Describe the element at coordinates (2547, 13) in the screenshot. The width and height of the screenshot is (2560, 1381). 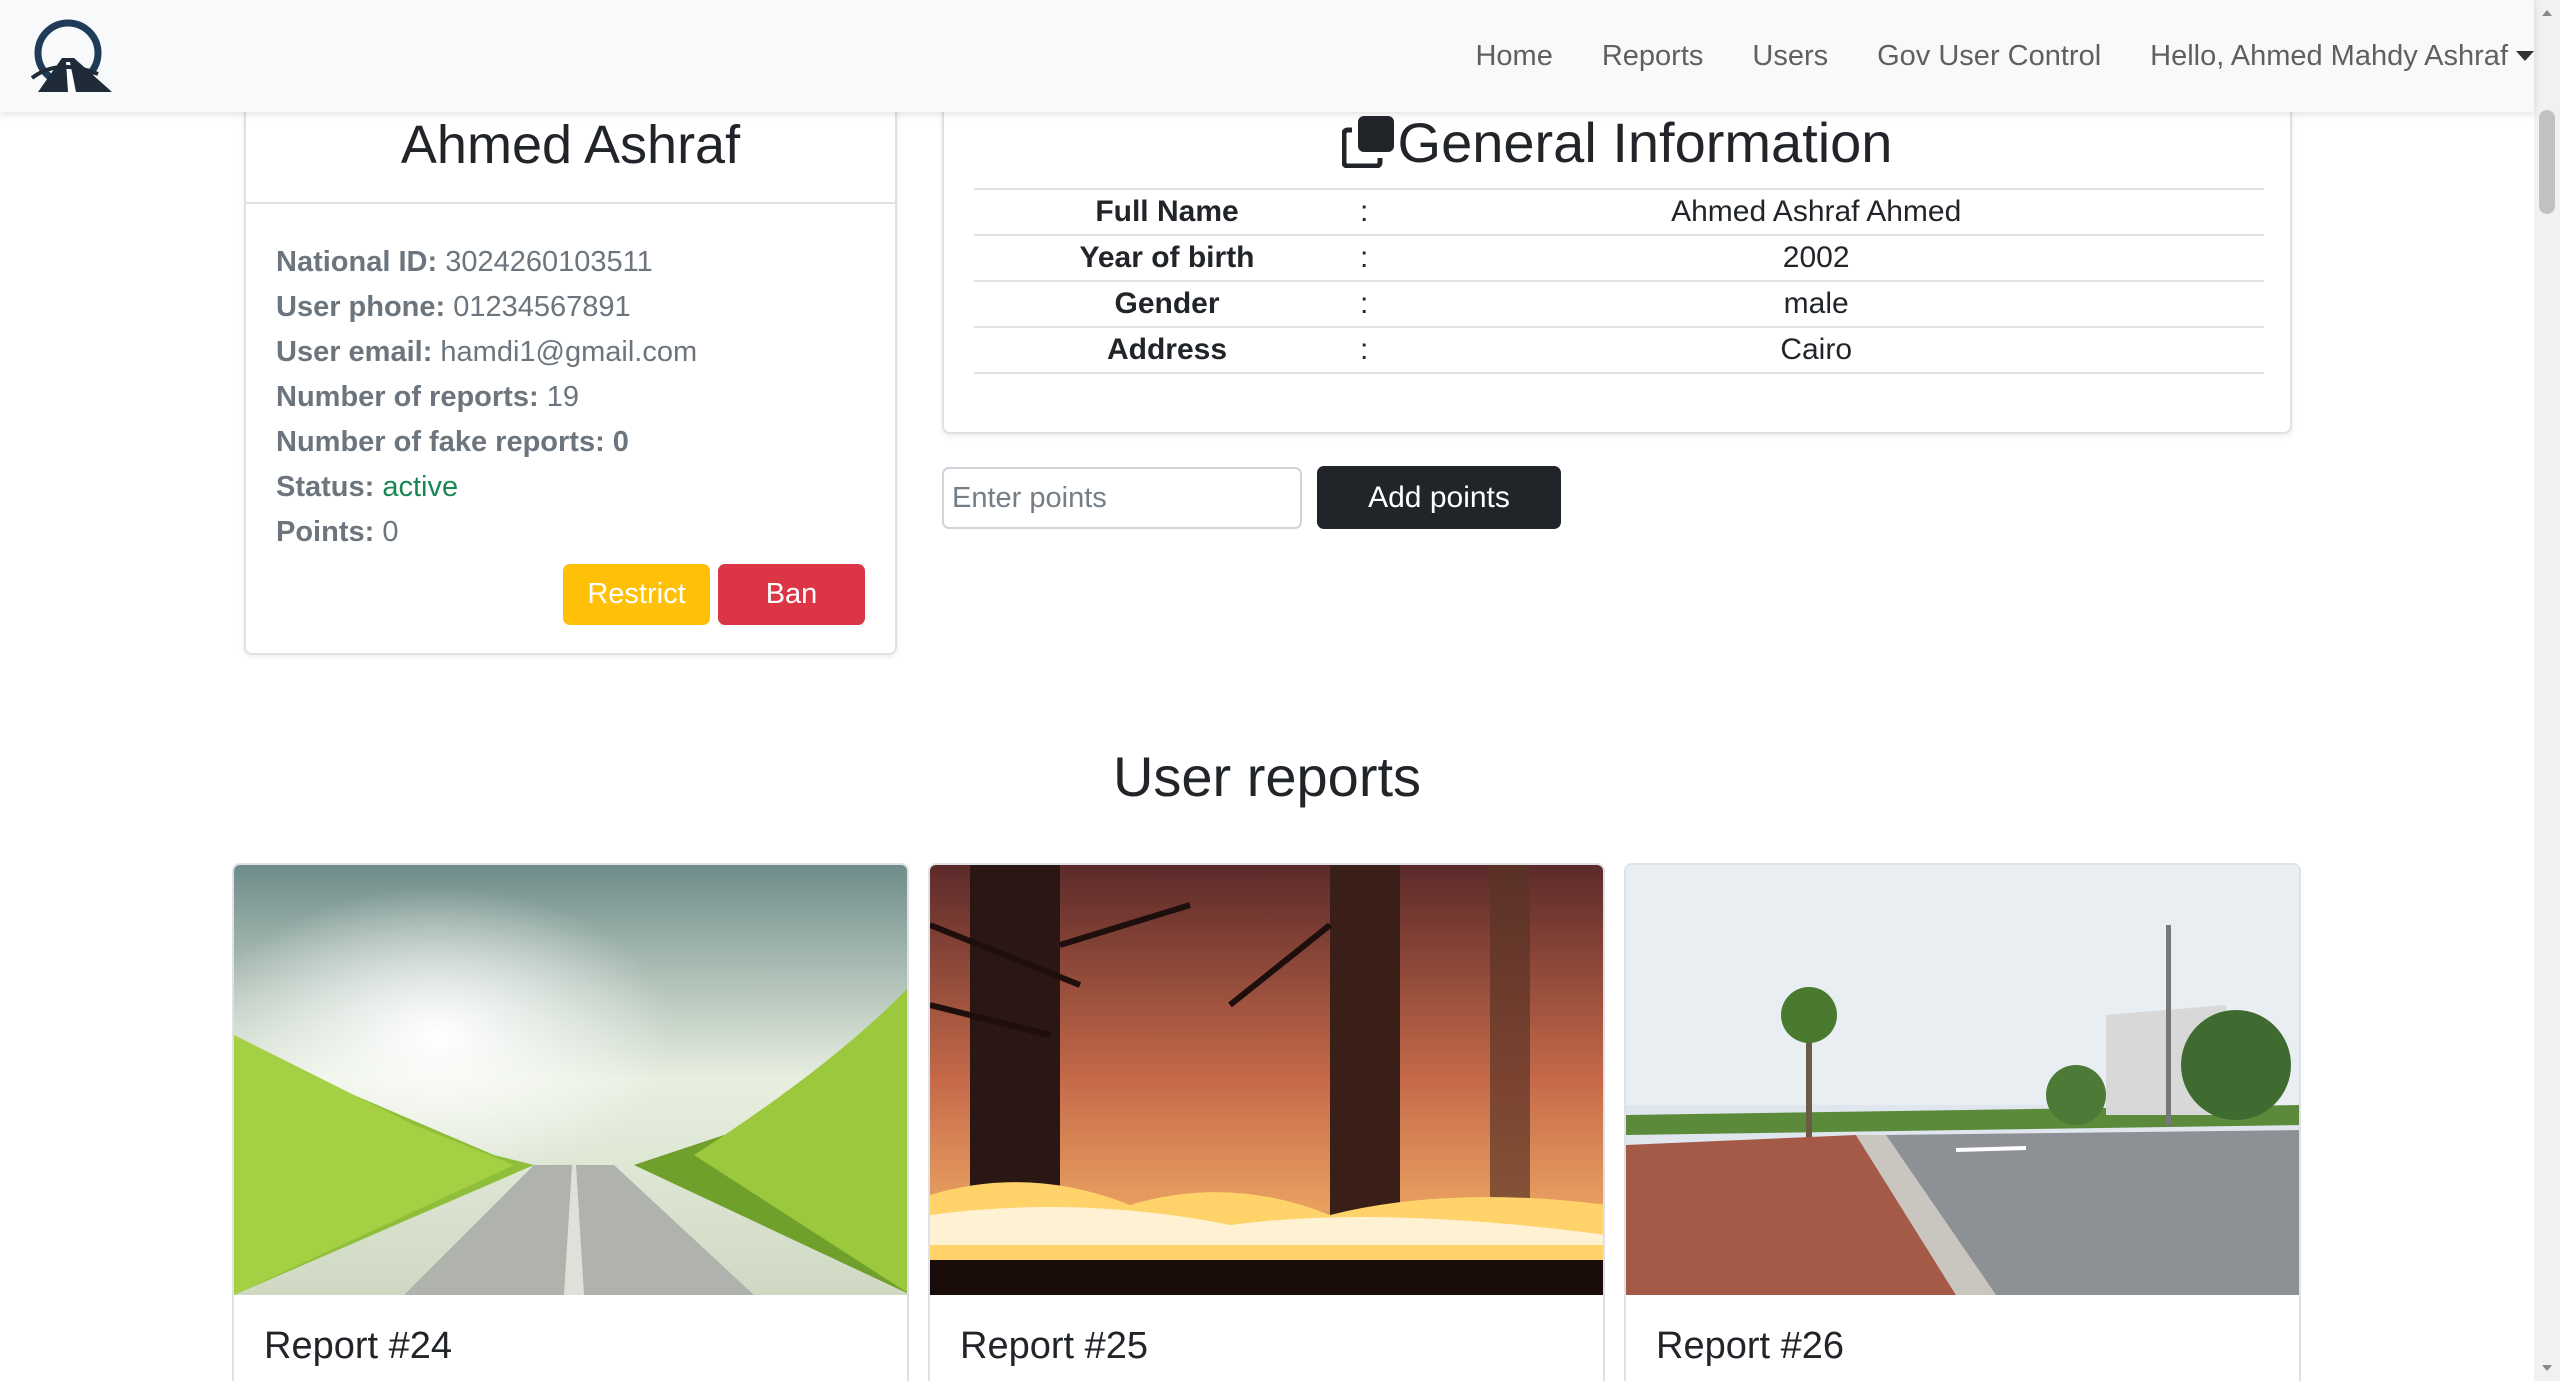
I see `scroll-up-icon` at that location.